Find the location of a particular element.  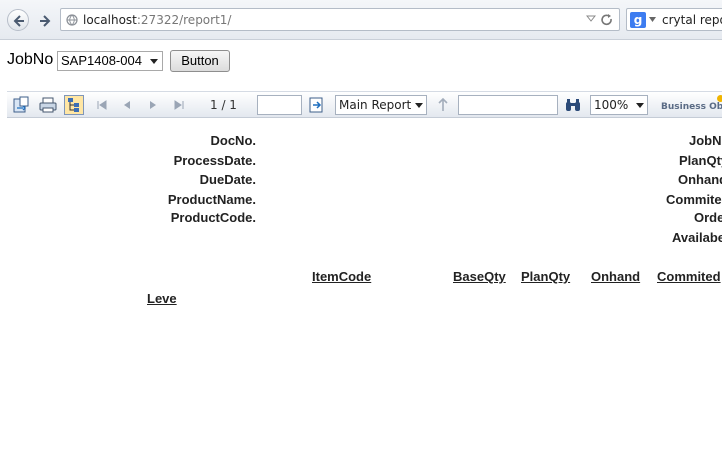

report-label-planqty: PlanQty is located at coordinates (700, 160).